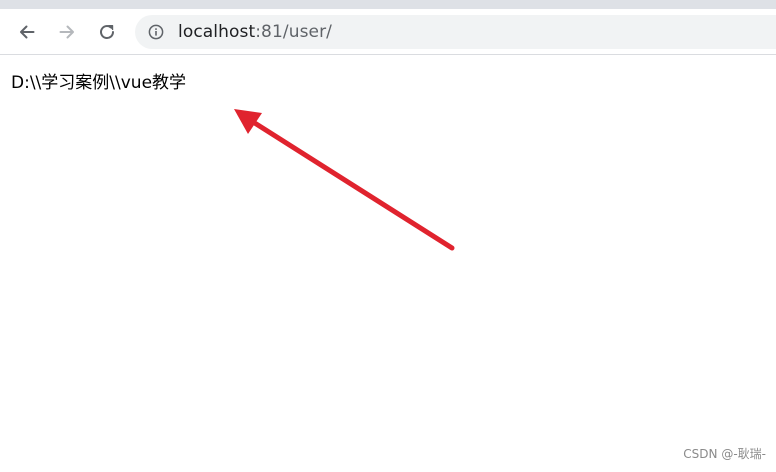  I want to click on browser-toolbar: localhost:81/user/, so click(388, 32).